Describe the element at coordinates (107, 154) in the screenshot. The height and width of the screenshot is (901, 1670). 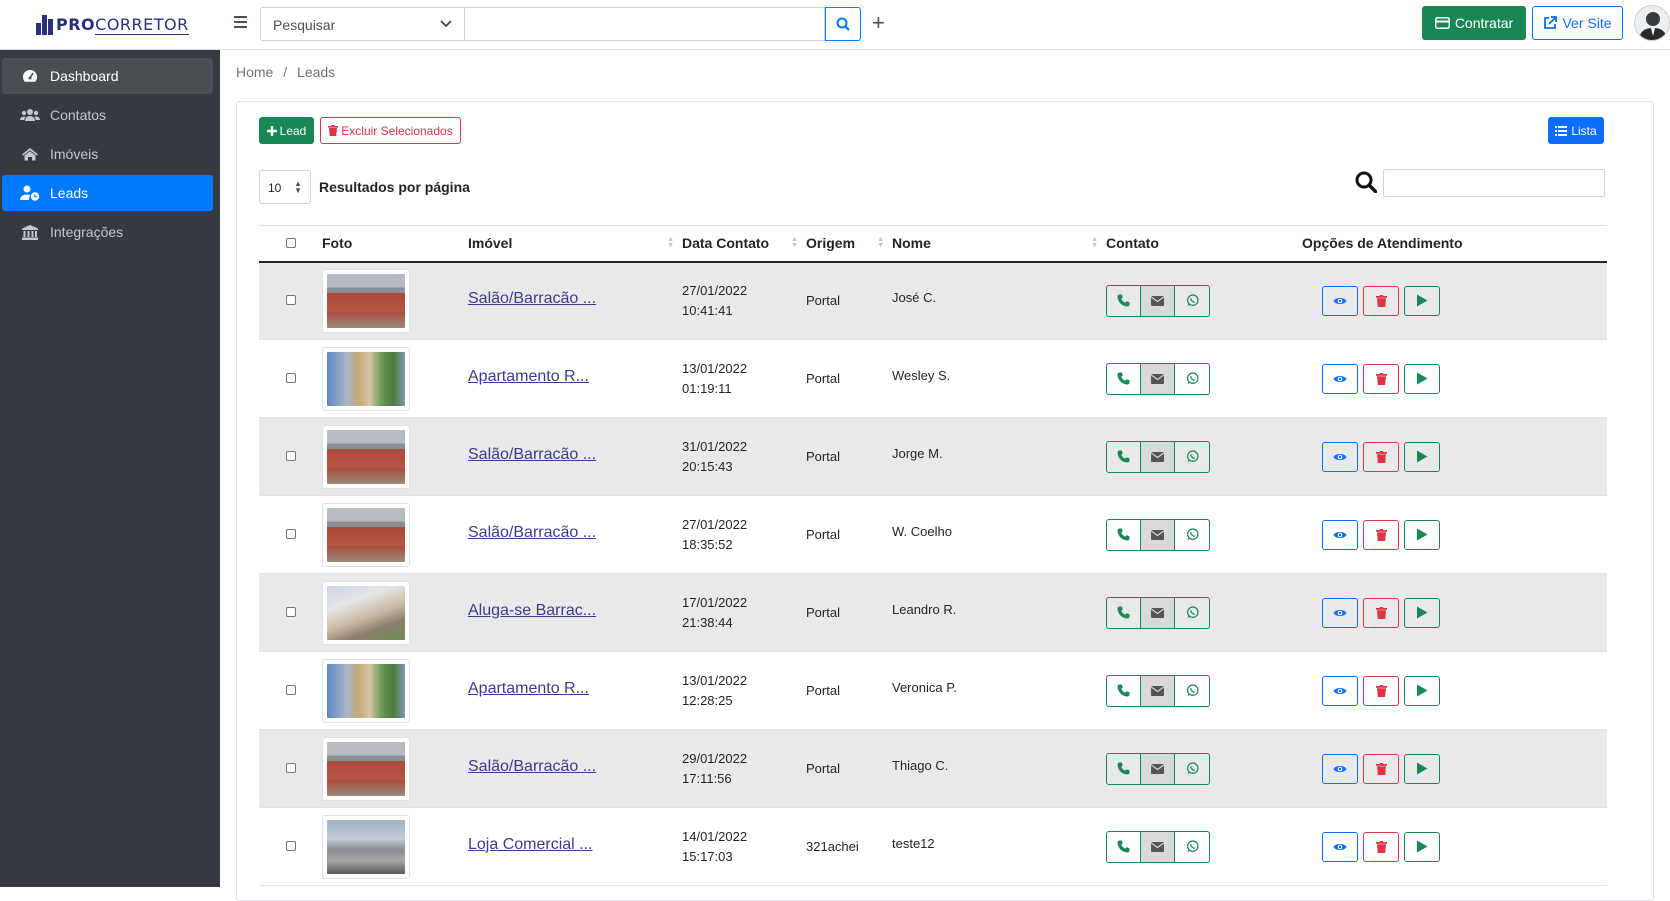
I see `sidebar-item-imoveis: Imóveis` at that location.